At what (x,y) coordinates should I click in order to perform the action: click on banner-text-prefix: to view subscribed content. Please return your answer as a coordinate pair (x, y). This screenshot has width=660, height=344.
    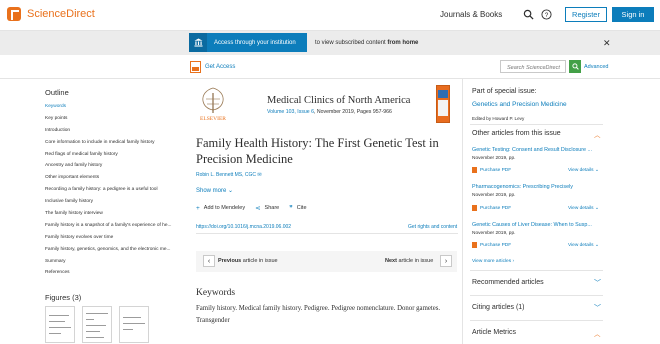
    Looking at the image, I should click on (351, 43).